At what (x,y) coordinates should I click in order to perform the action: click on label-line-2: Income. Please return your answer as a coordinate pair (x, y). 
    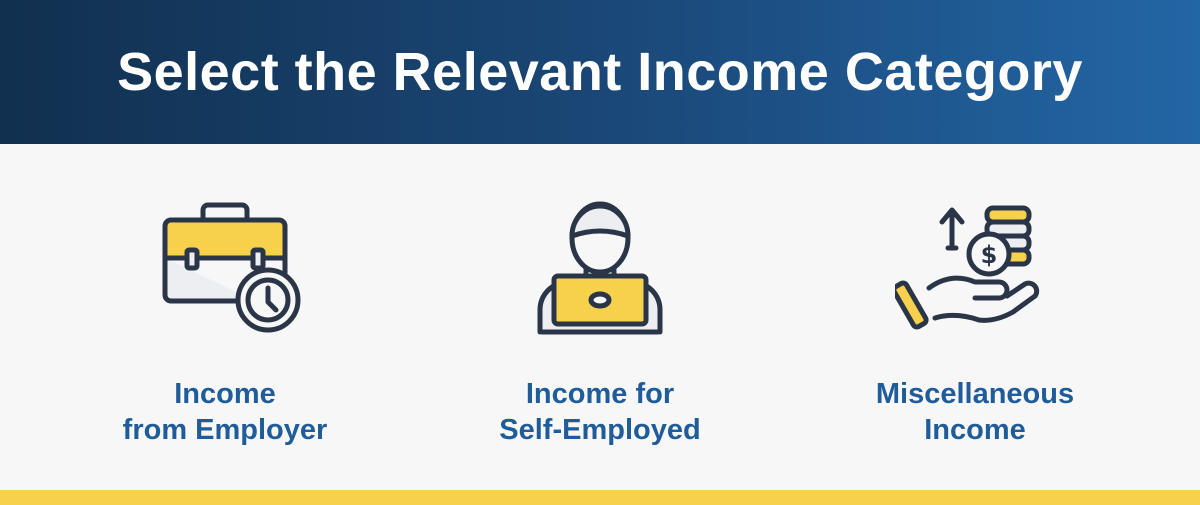
    Looking at the image, I should click on (975, 430).